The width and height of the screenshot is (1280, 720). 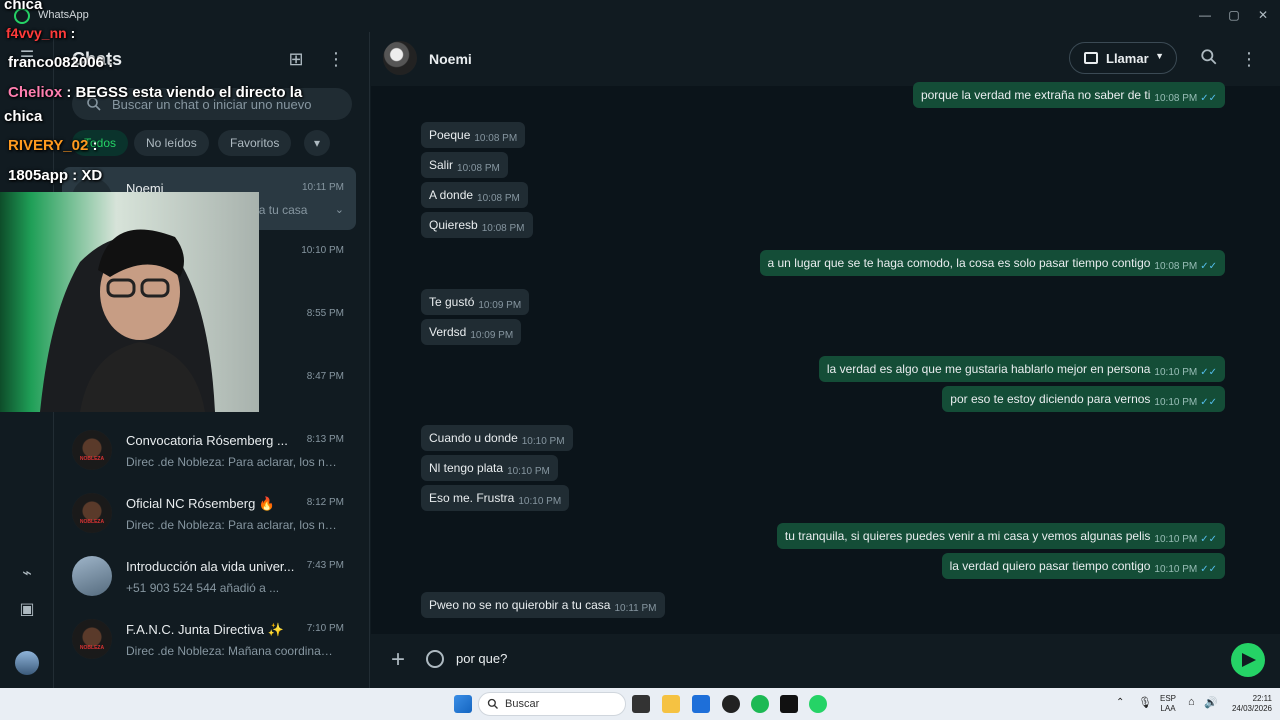 What do you see at coordinates (640, 16) in the screenshot?
I see `window-title-bar: WhatsApp — ▢ ✕` at bounding box center [640, 16].